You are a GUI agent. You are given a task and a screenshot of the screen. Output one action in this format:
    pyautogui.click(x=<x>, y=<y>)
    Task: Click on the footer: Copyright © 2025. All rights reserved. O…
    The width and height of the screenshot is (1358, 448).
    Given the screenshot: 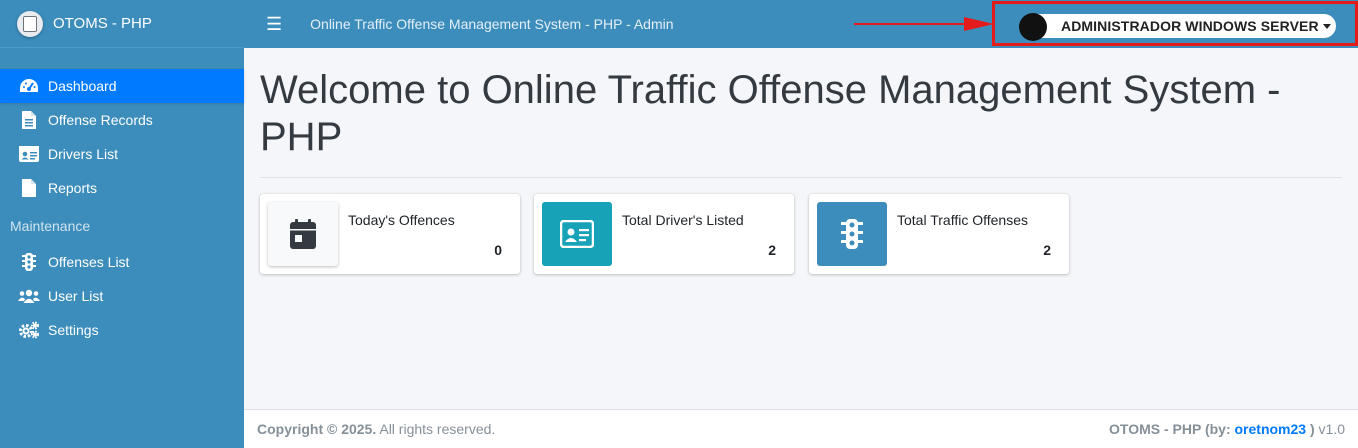 What is the action you would take?
    pyautogui.click(x=801, y=428)
    